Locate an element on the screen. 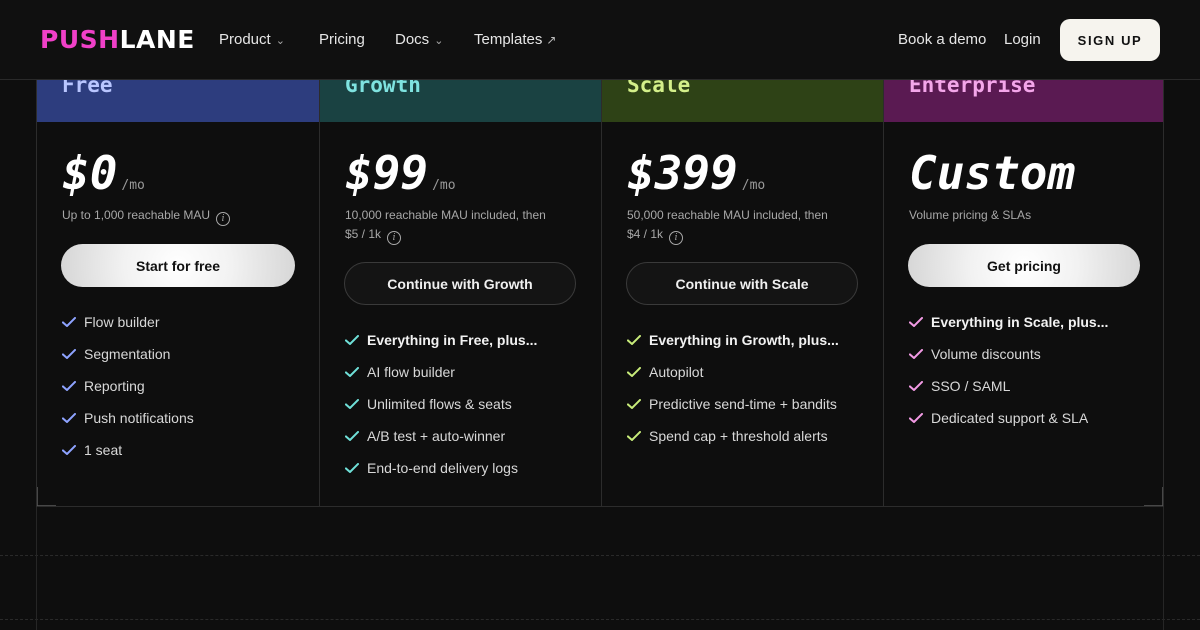  signup-button: SIGN UP is located at coordinates (1110, 40).